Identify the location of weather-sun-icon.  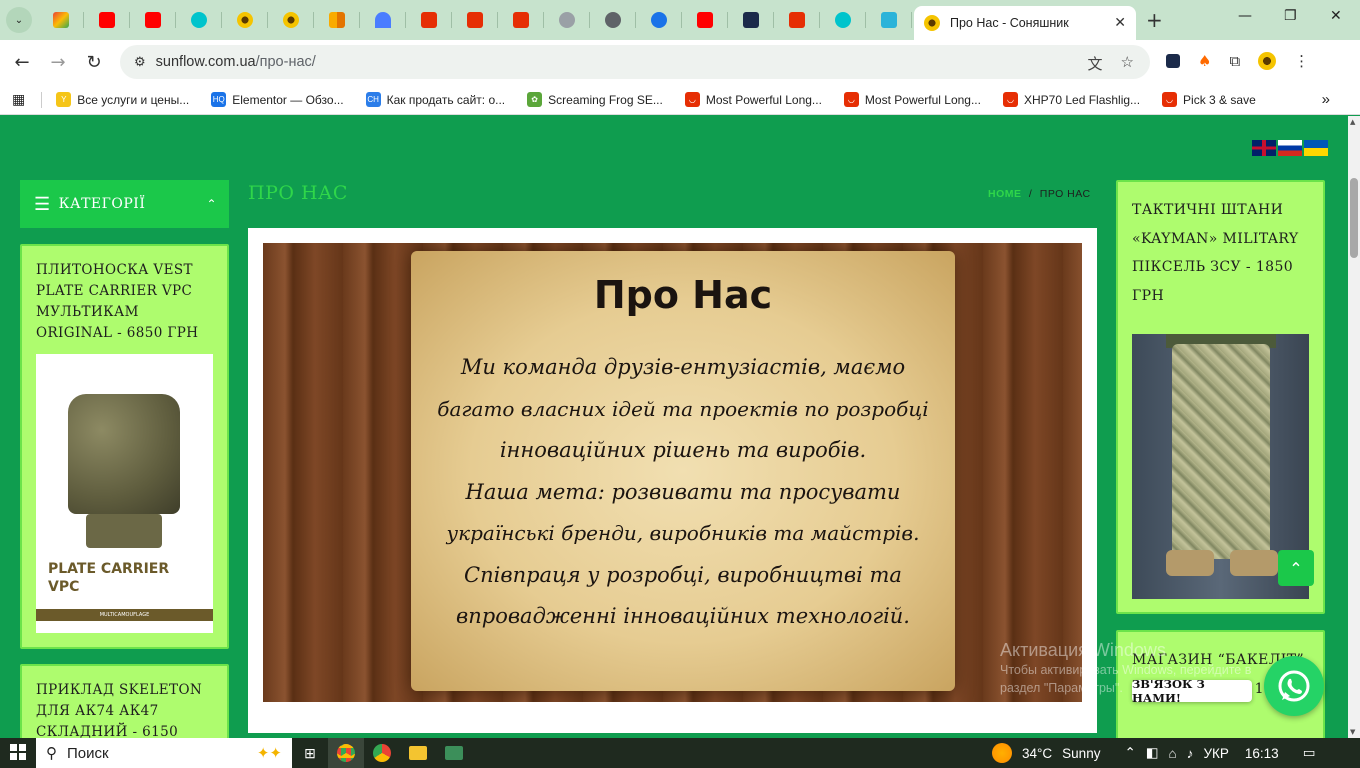
(1002, 753).